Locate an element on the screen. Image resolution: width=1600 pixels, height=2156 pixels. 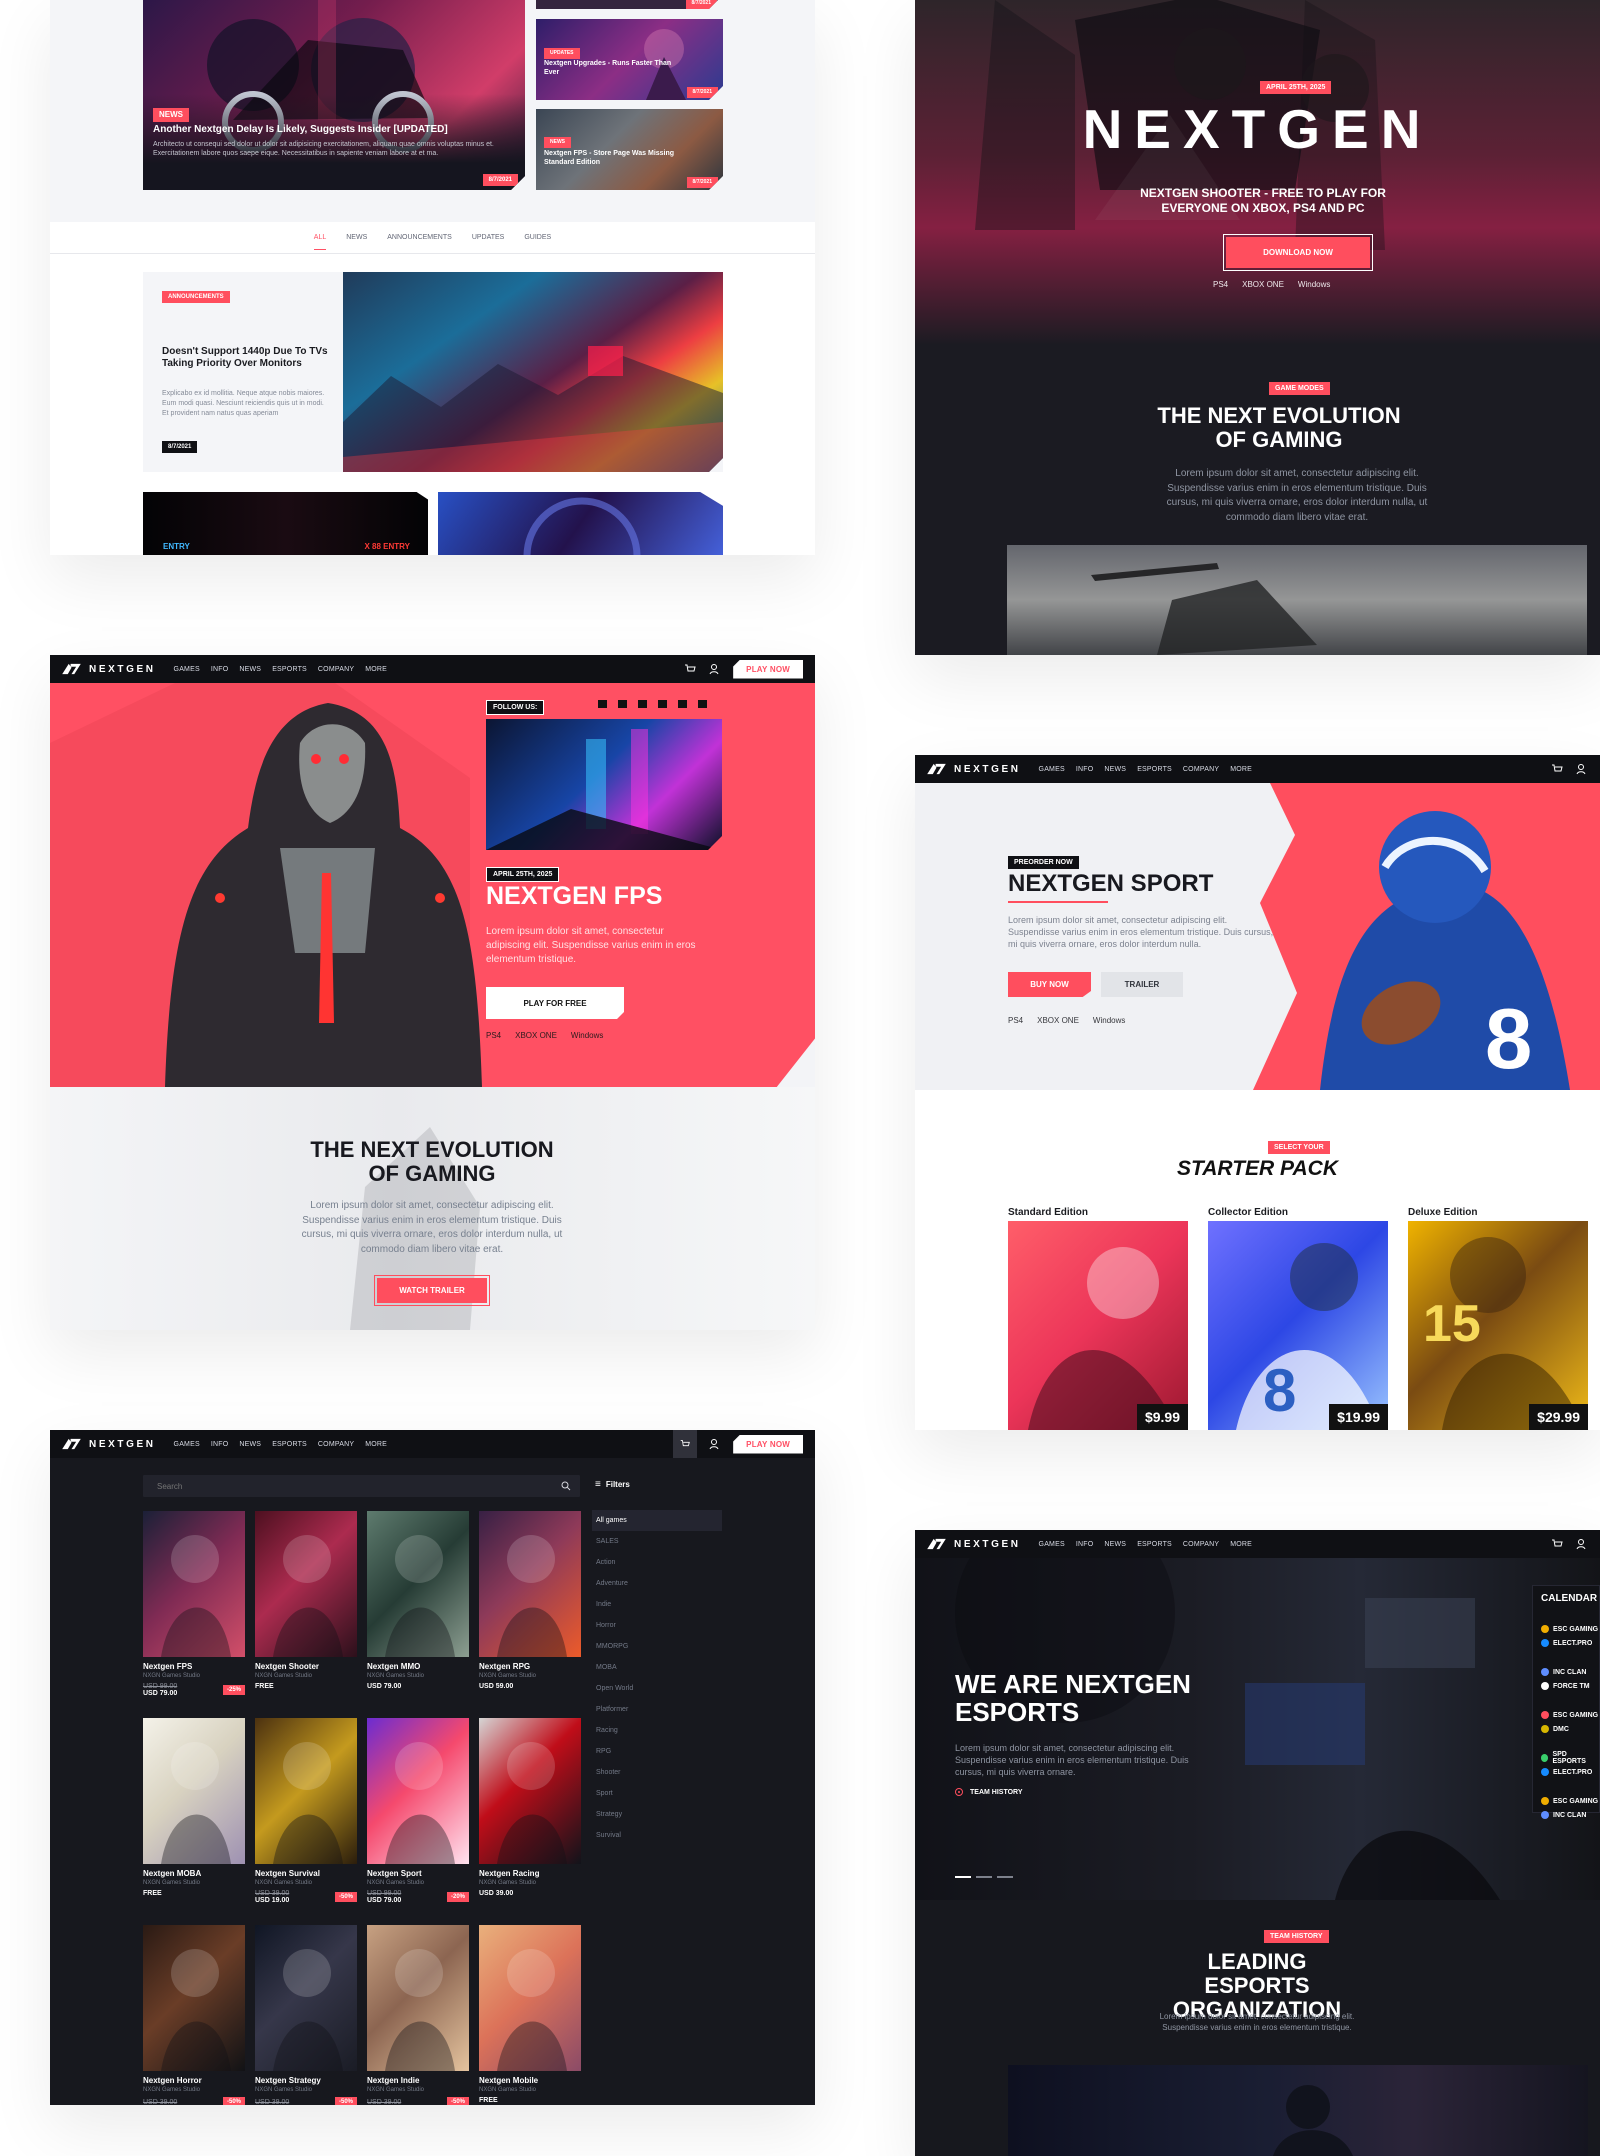
filter-sport: Sport is located at coordinates (657, 1793).